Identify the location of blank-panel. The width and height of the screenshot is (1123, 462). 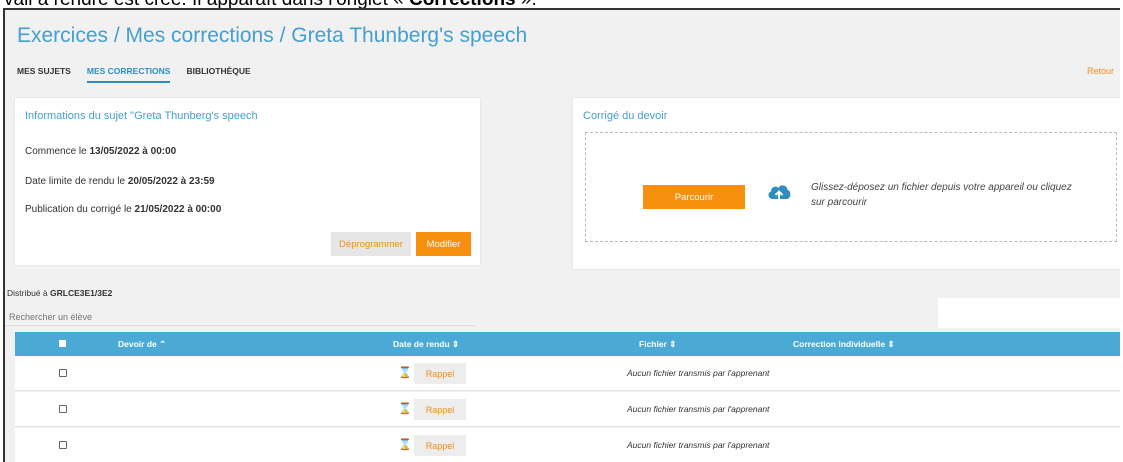
(1029, 313).